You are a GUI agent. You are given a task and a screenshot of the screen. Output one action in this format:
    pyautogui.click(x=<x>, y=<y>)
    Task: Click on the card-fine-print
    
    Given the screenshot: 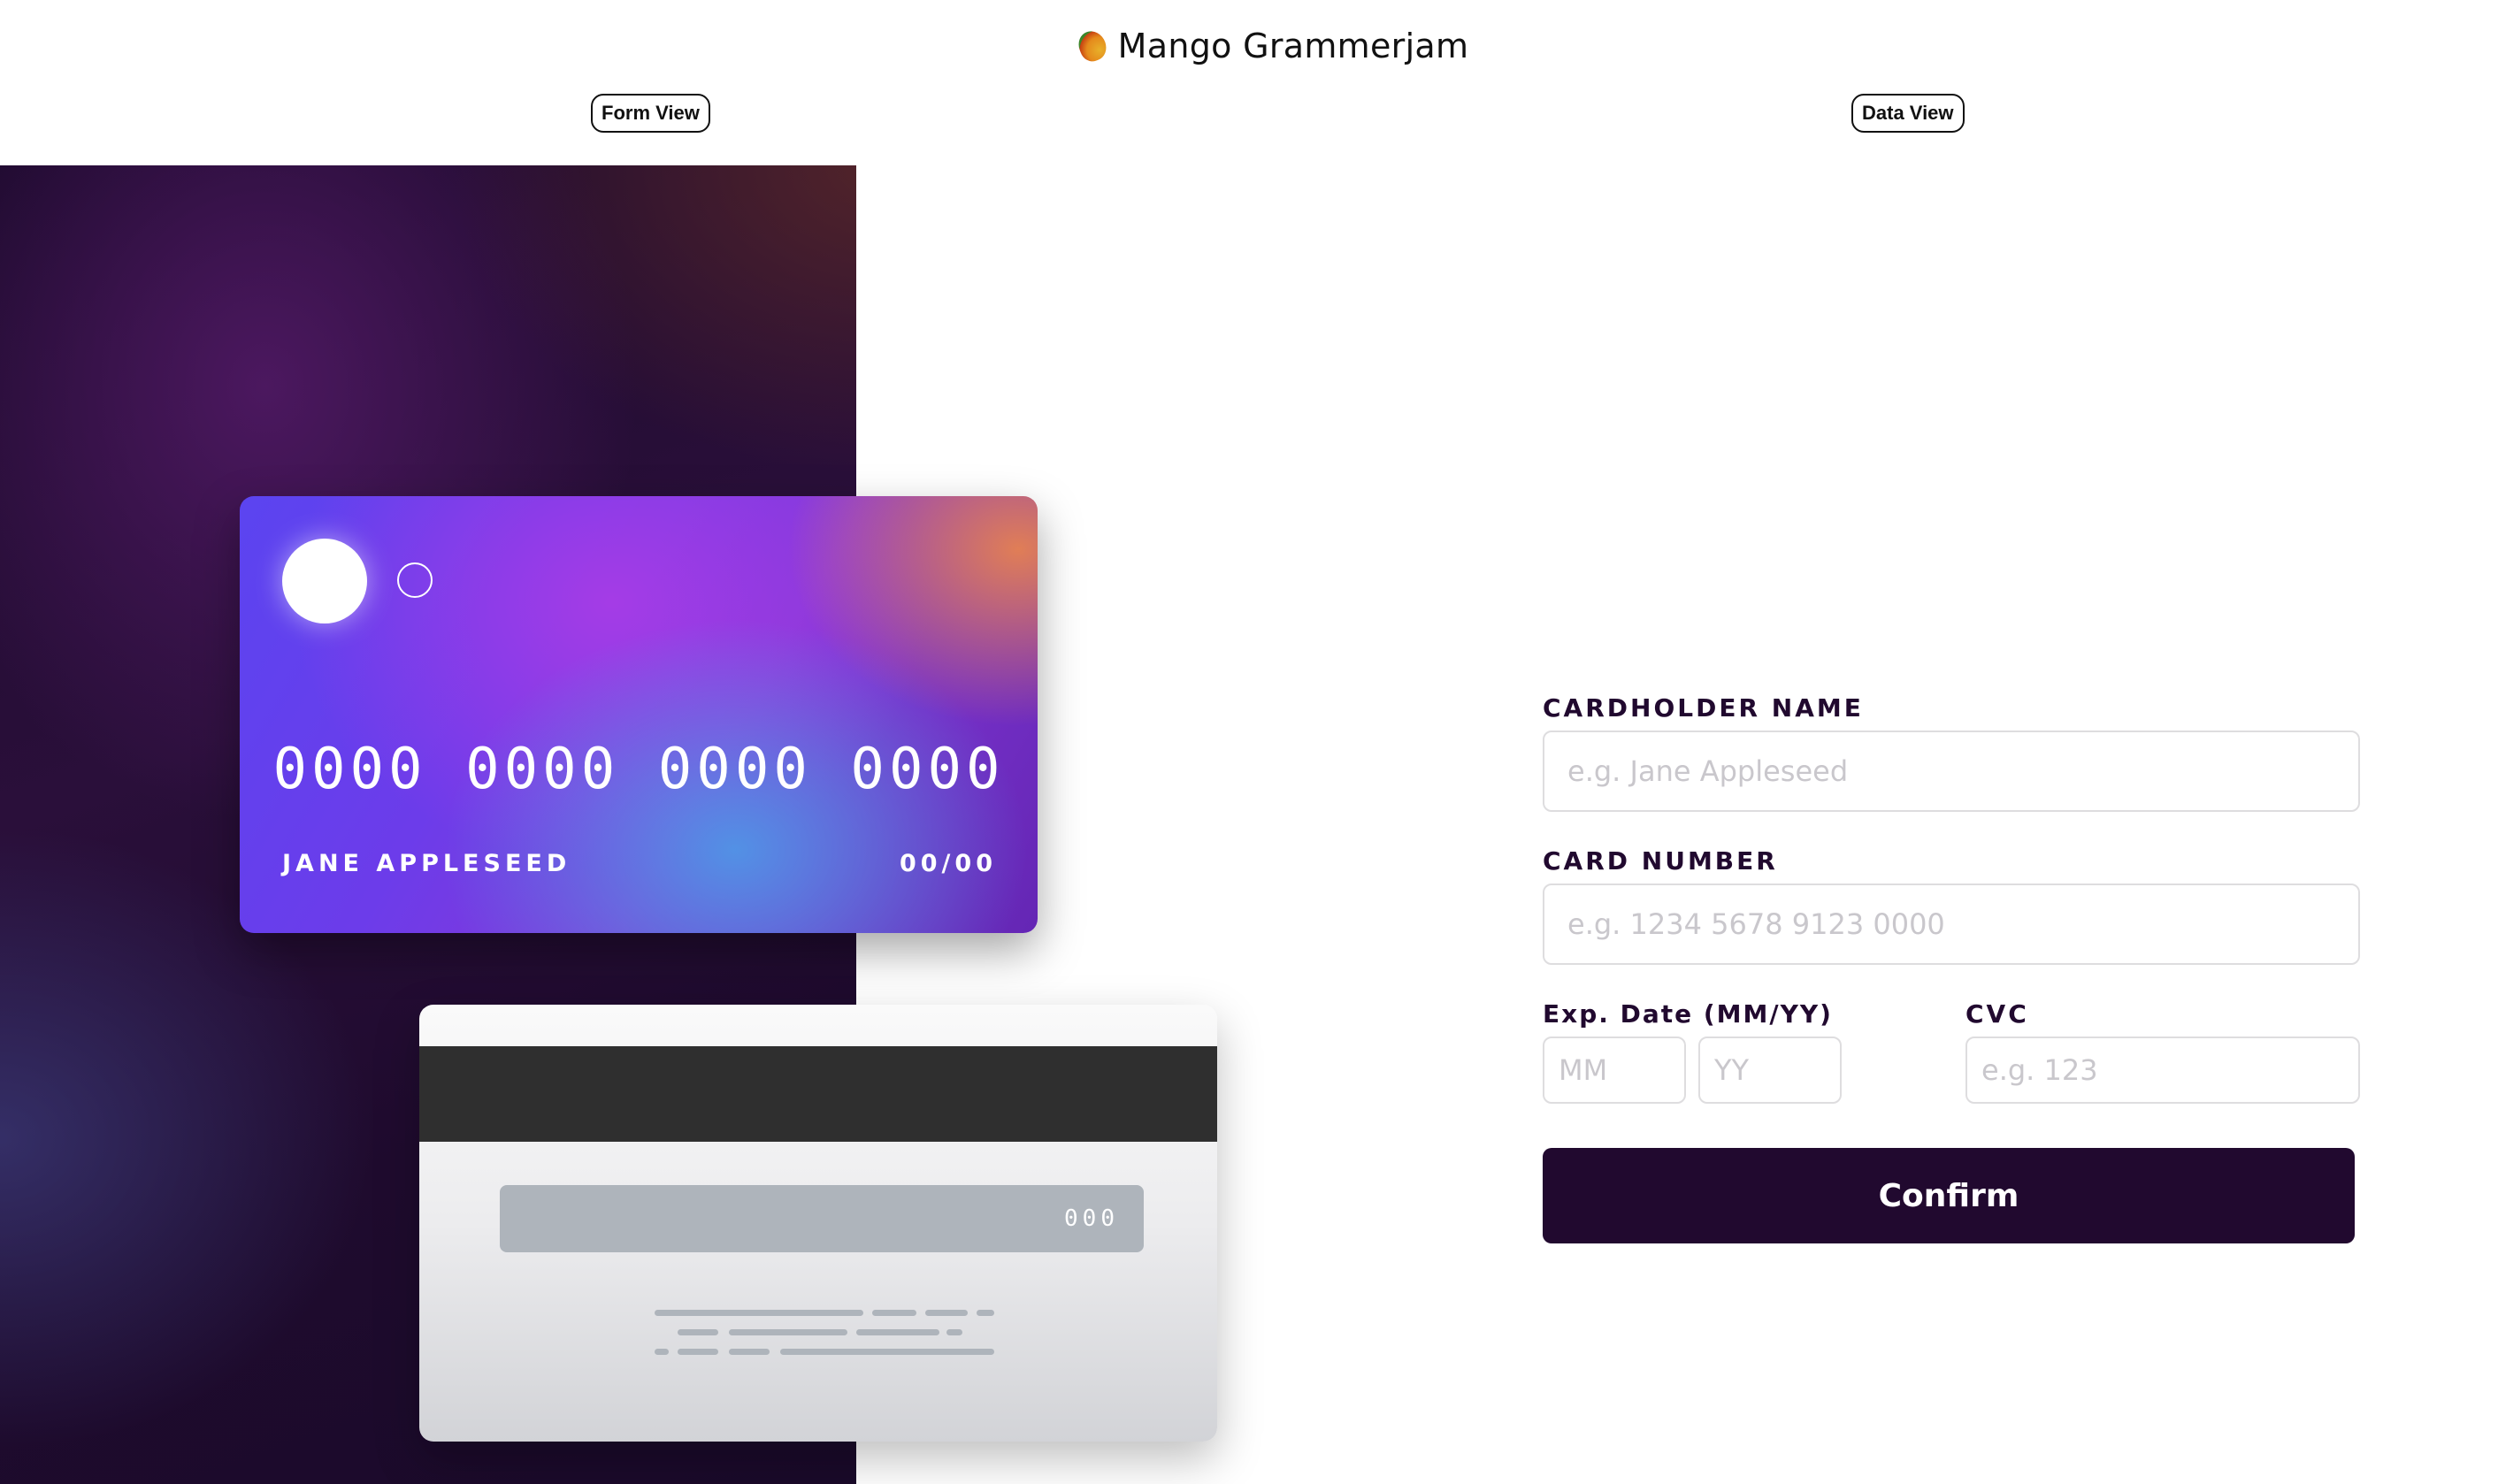 What is the action you would take?
    pyautogui.click(x=818, y=1223)
    